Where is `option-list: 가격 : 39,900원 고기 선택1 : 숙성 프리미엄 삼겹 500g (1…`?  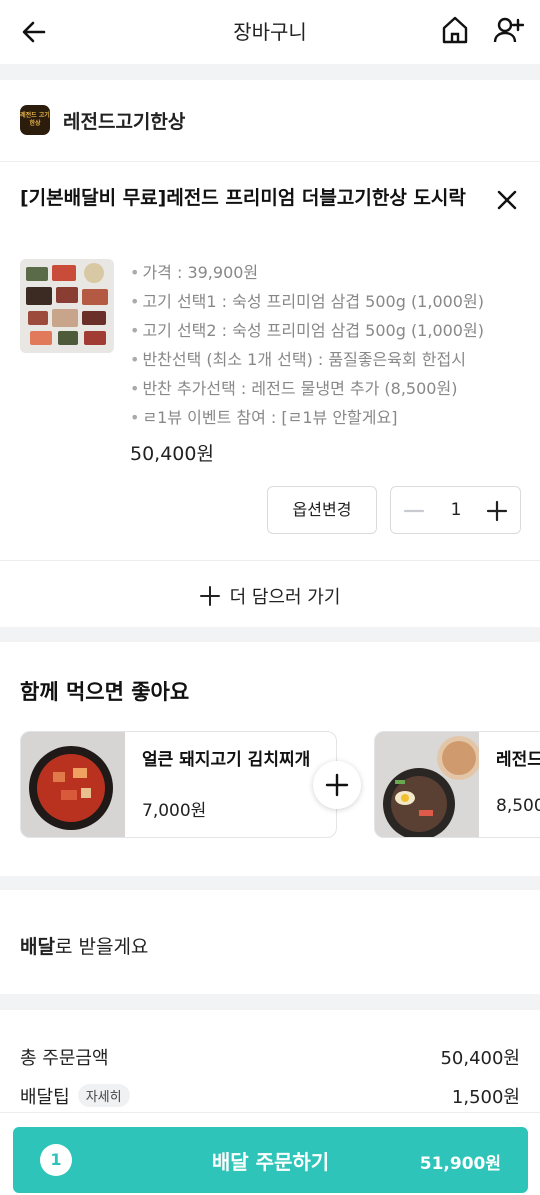 option-list: 가격 : 39,900원 고기 선택1 : 숙성 프리미엄 삼겹 500g (1… is located at coordinates (330, 345).